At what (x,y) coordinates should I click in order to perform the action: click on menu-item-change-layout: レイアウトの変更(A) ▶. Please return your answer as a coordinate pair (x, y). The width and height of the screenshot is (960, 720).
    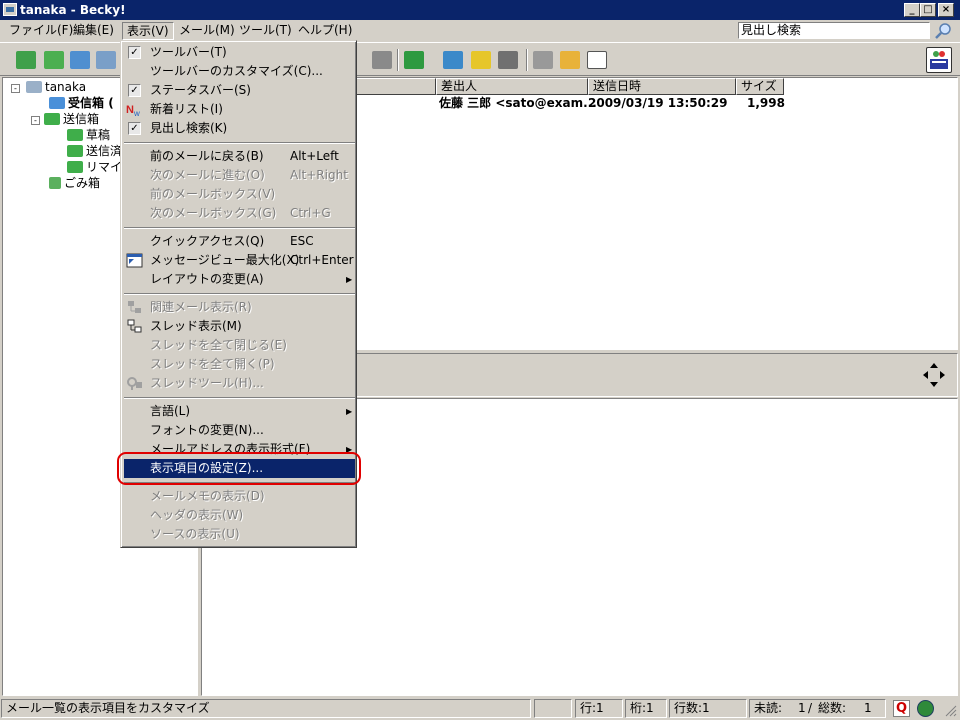
    Looking at the image, I should click on (239, 279).